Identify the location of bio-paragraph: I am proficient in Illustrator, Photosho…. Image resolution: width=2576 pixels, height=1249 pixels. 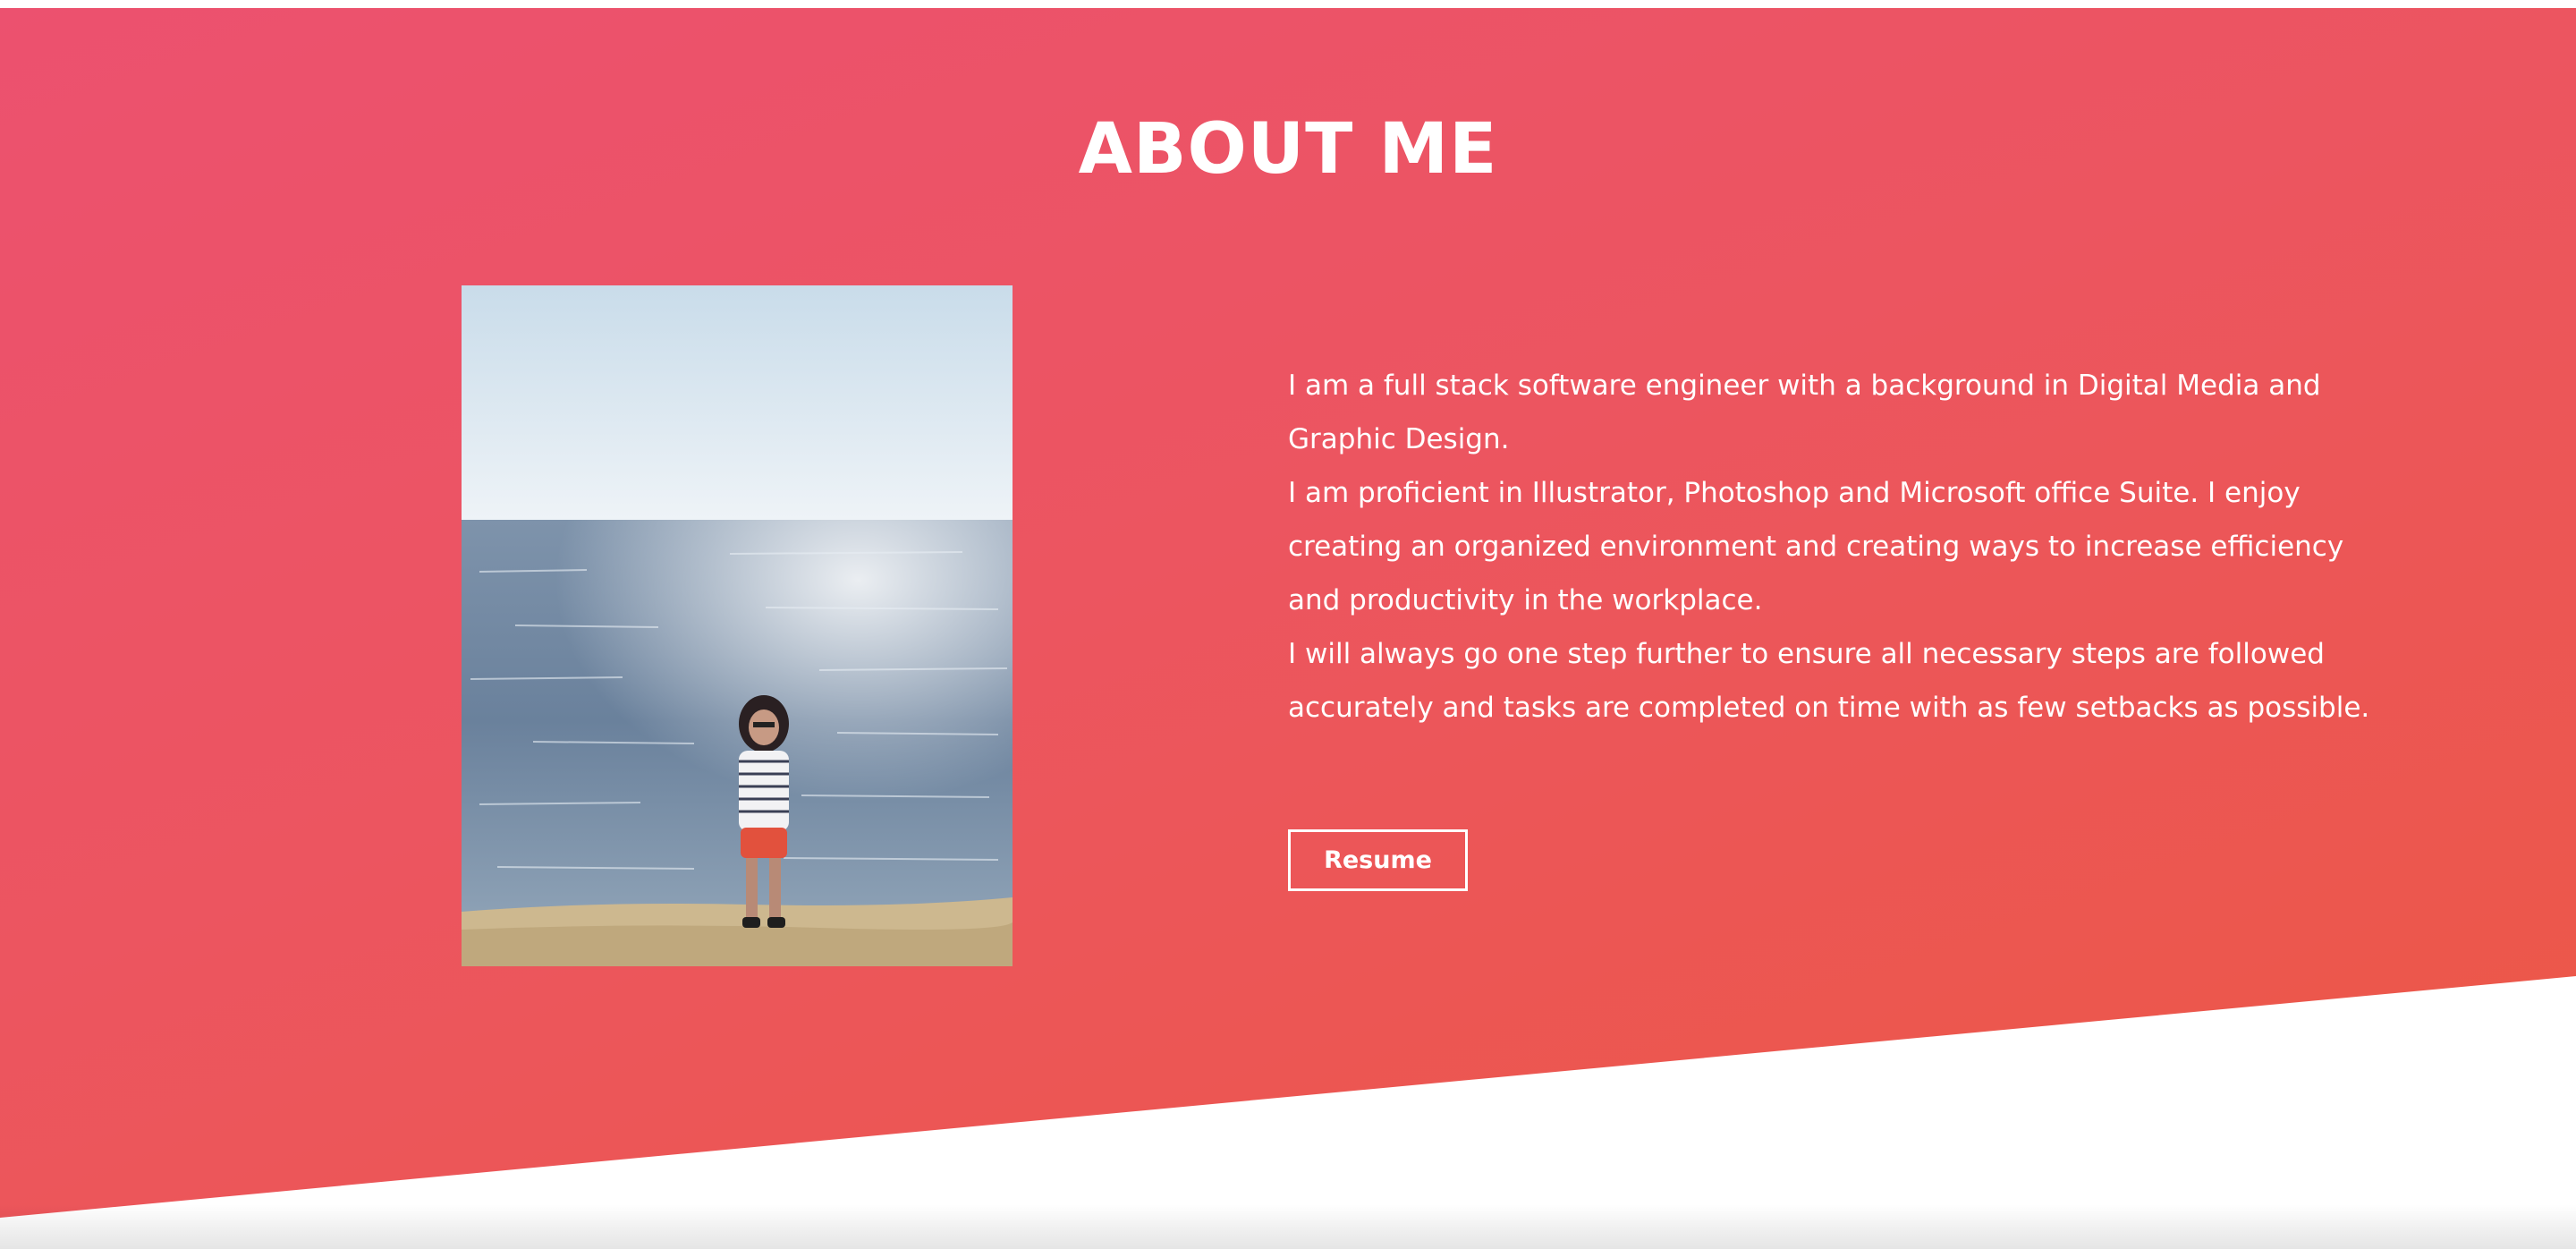
(1816, 546).